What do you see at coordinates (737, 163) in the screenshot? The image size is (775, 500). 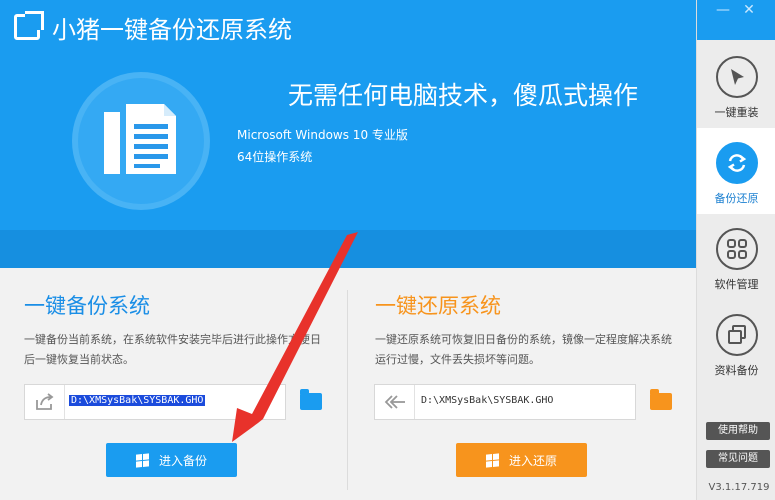 I see `refresh-icon` at bounding box center [737, 163].